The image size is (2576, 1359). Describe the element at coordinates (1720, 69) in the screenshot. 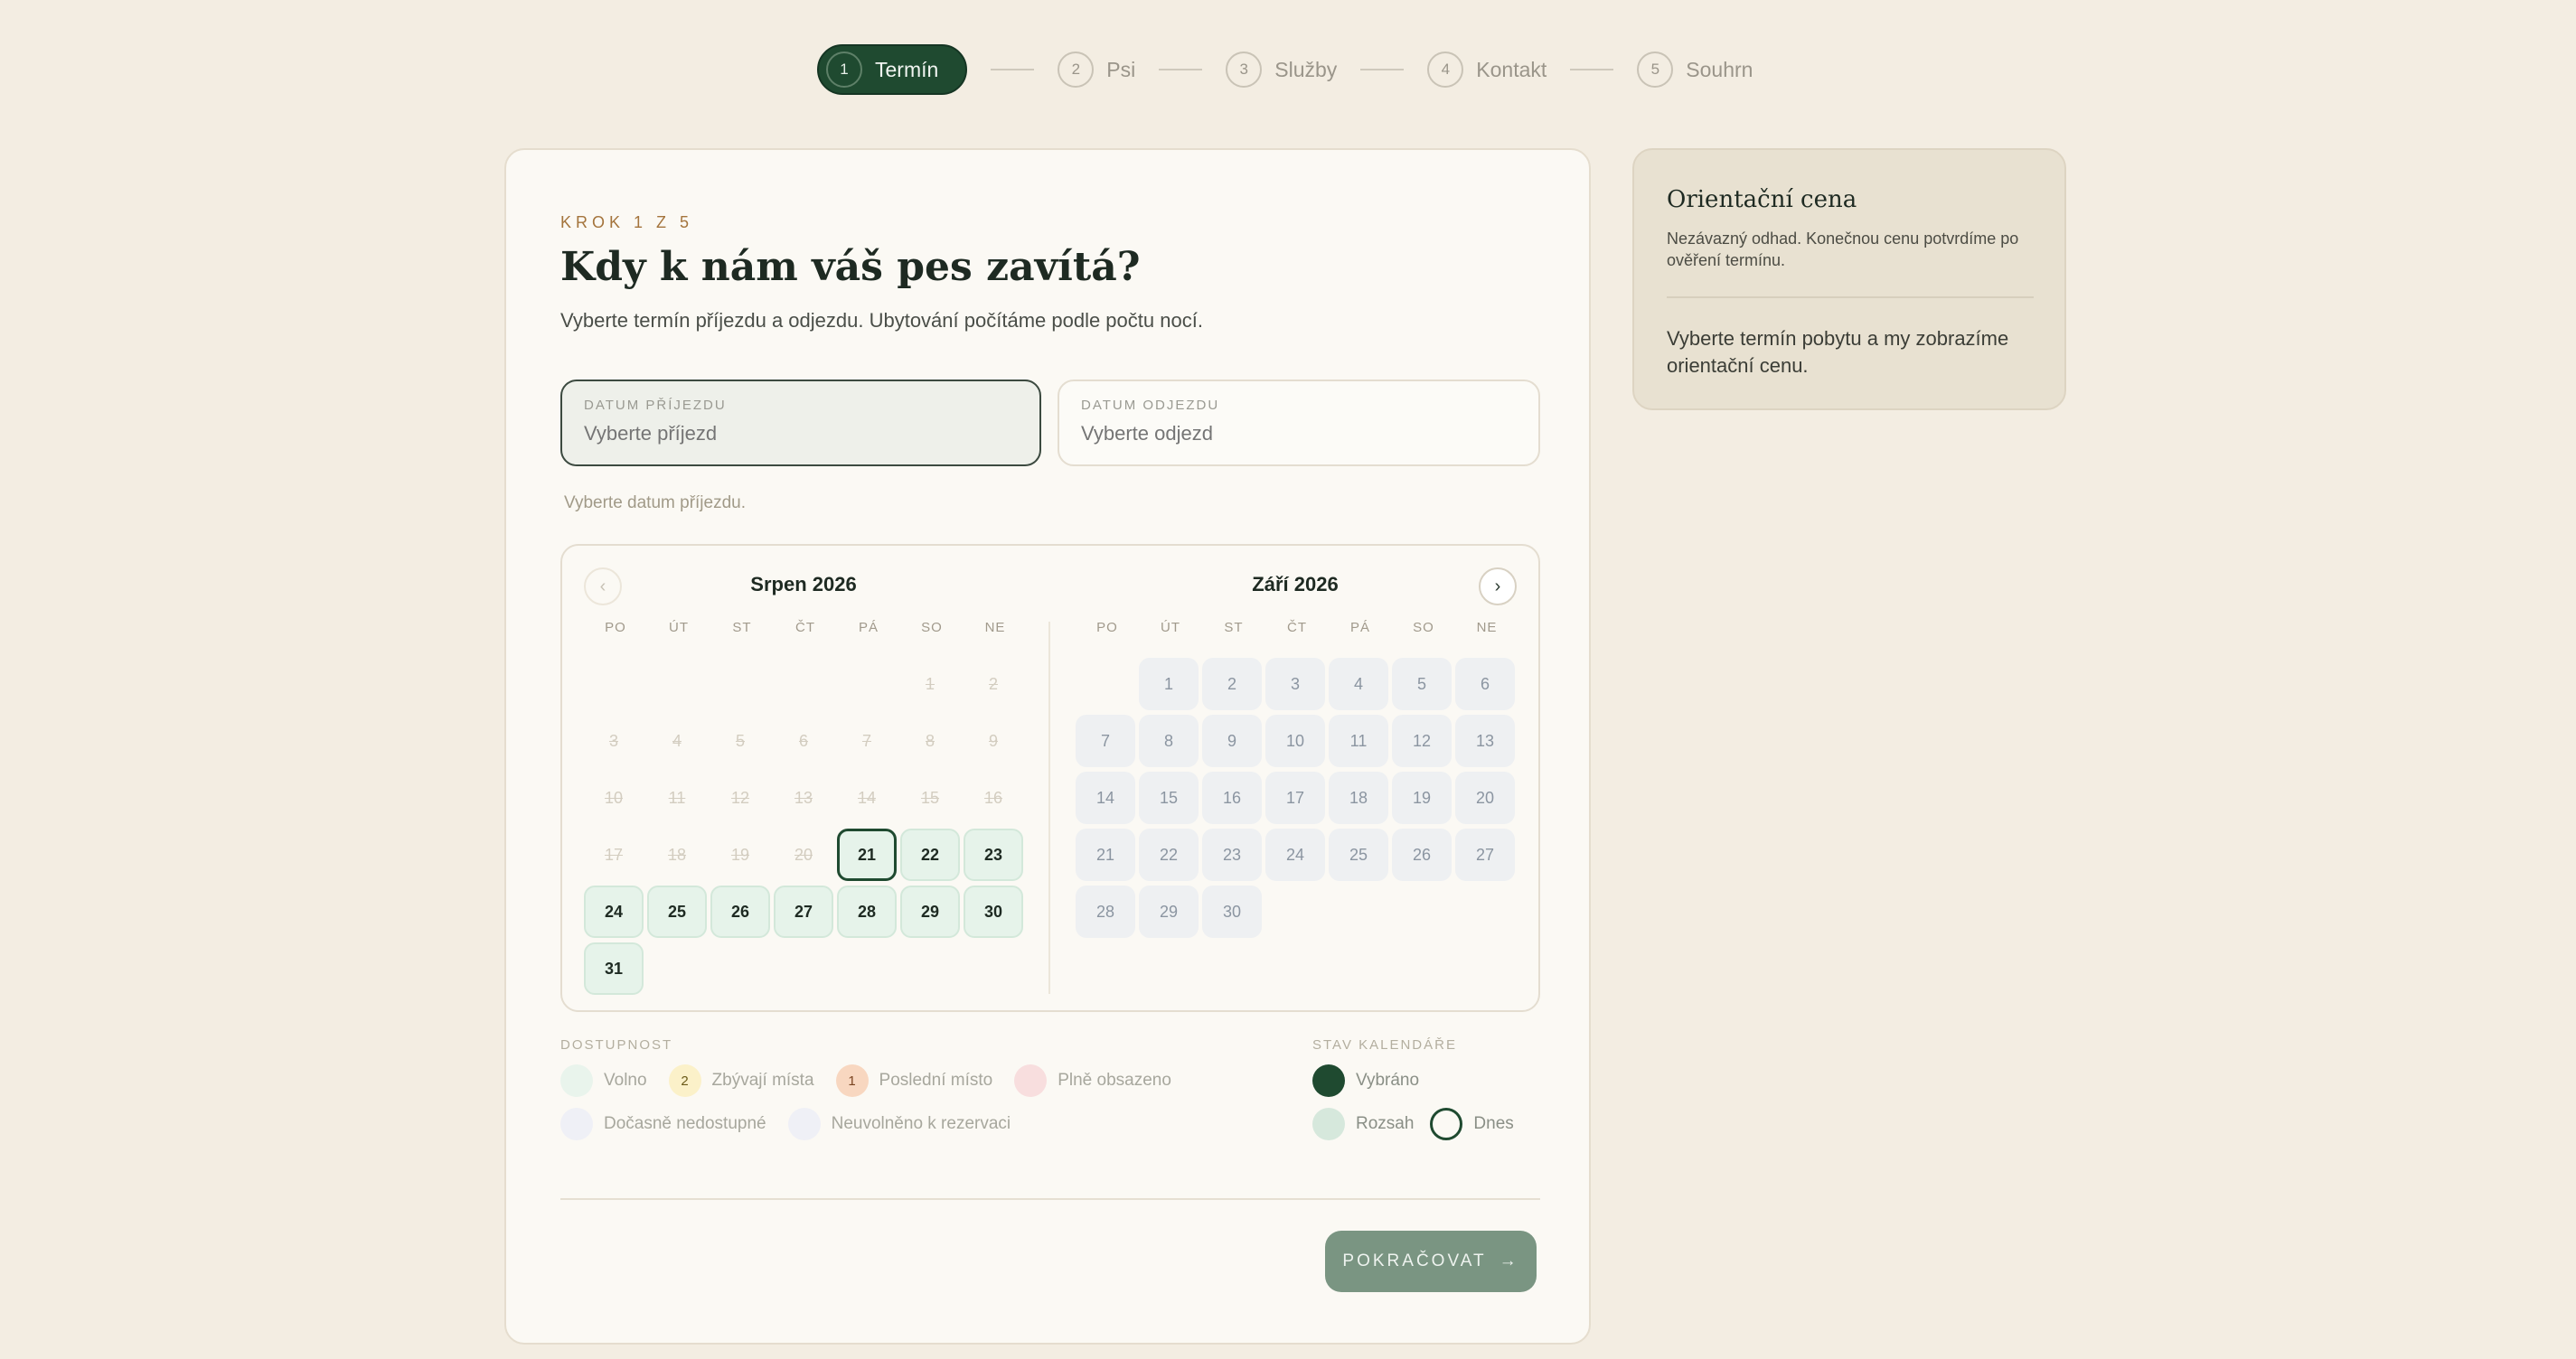

I see `step-label: Souhrn` at that location.